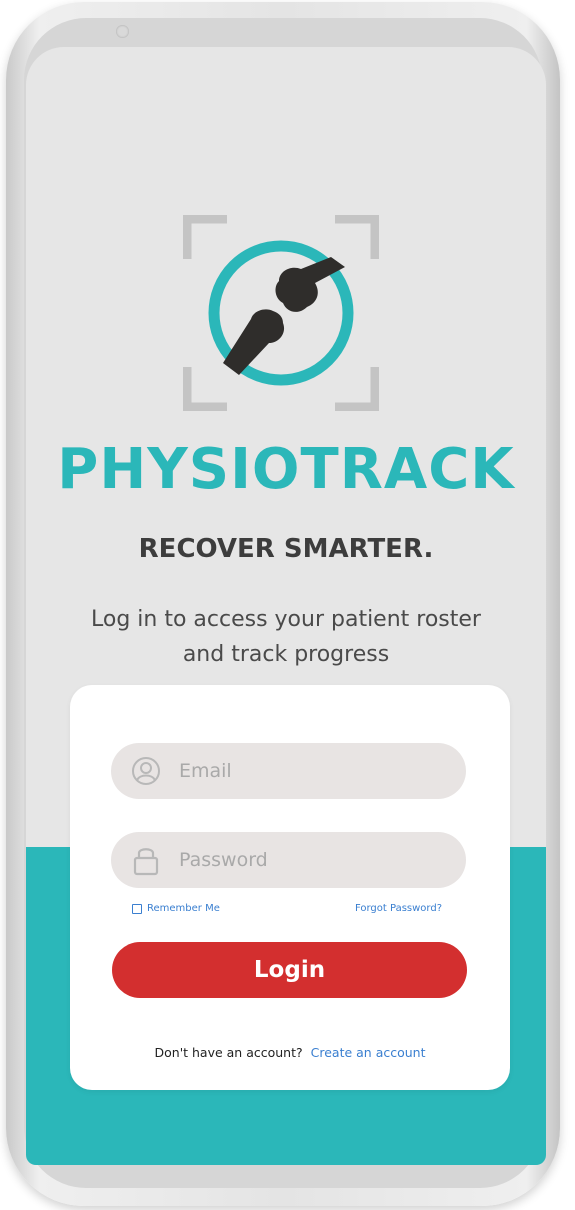 The width and height of the screenshot is (575, 1210). What do you see at coordinates (146, 860) in the screenshot?
I see `lock-icon` at bounding box center [146, 860].